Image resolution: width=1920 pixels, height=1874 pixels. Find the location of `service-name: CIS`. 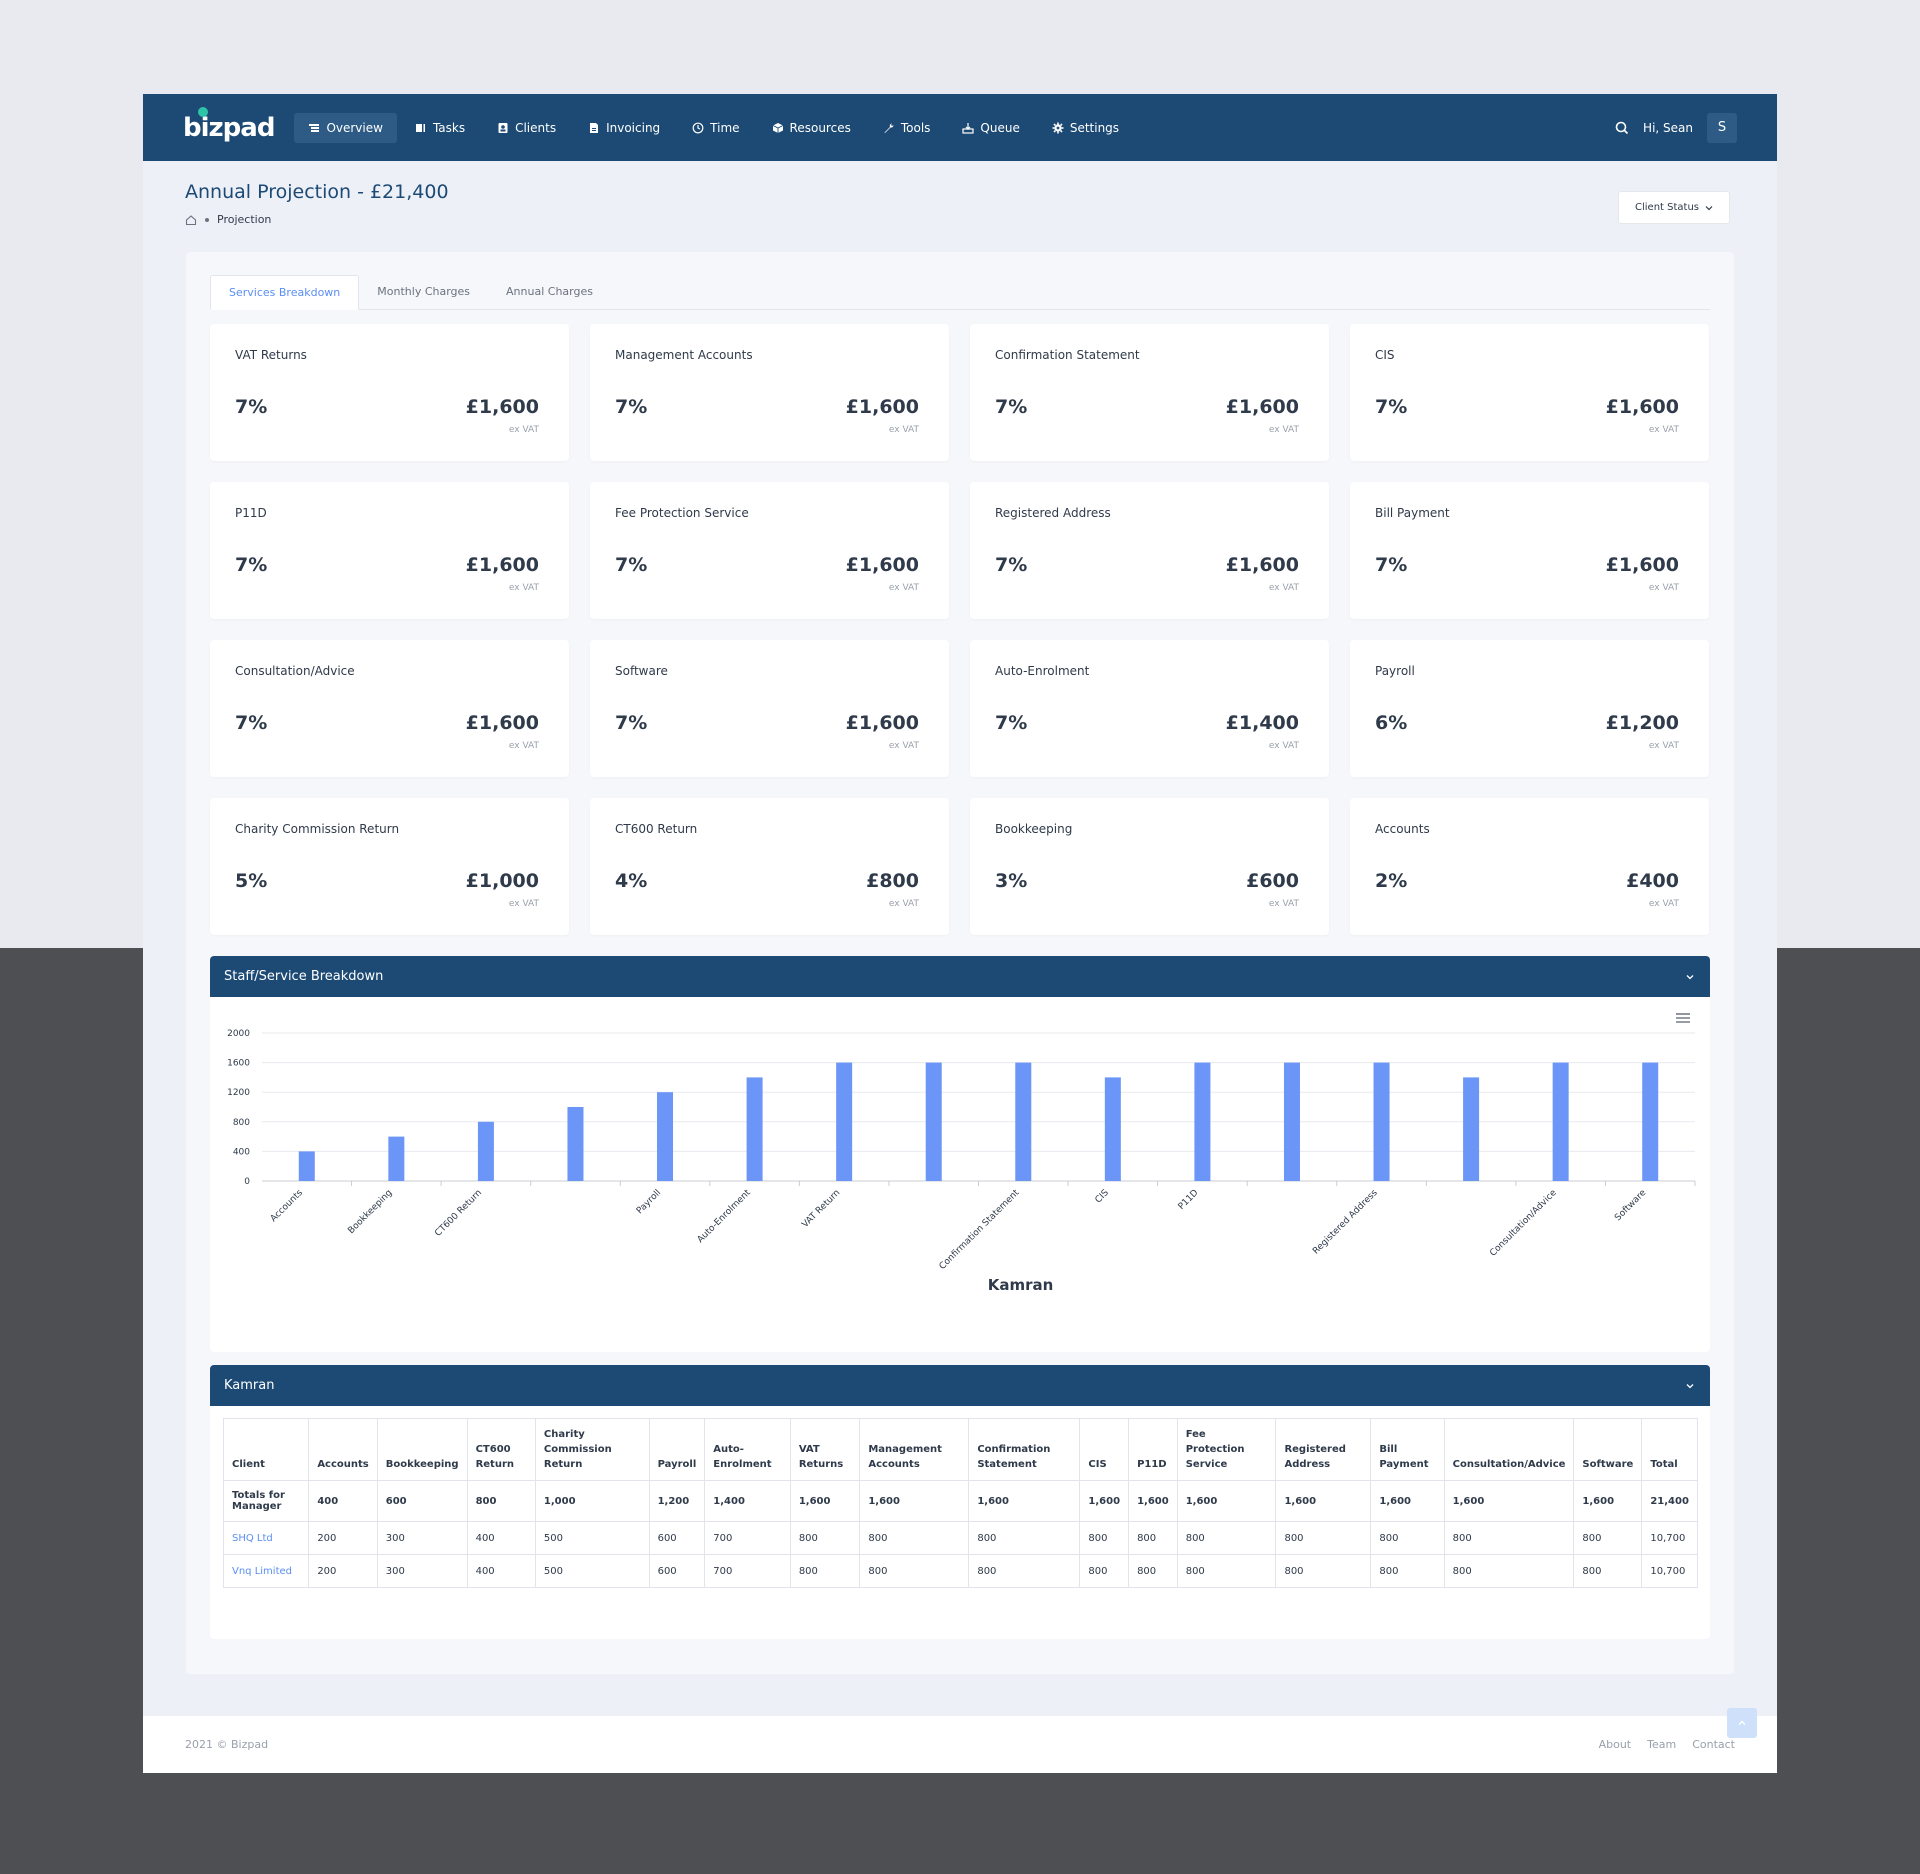

service-name: CIS is located at coordinates (1385, 355).